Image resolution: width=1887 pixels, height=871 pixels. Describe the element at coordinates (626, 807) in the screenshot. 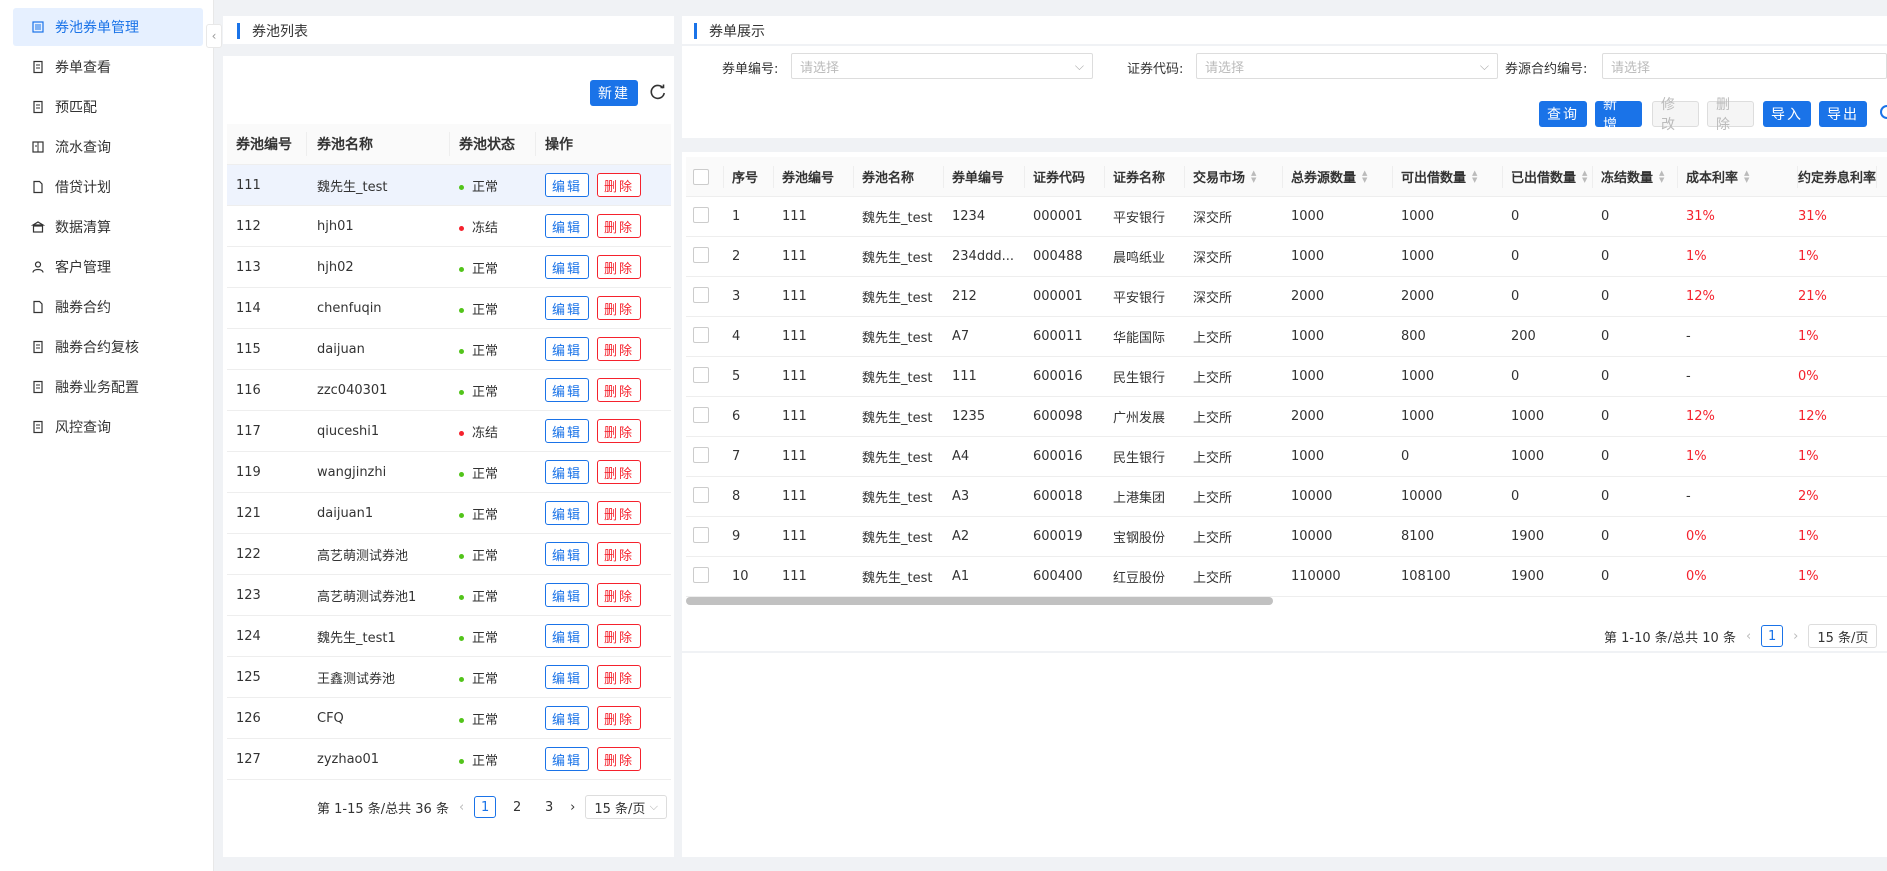

I see `page-size-select: 15 条/页 ⌵` at that location.